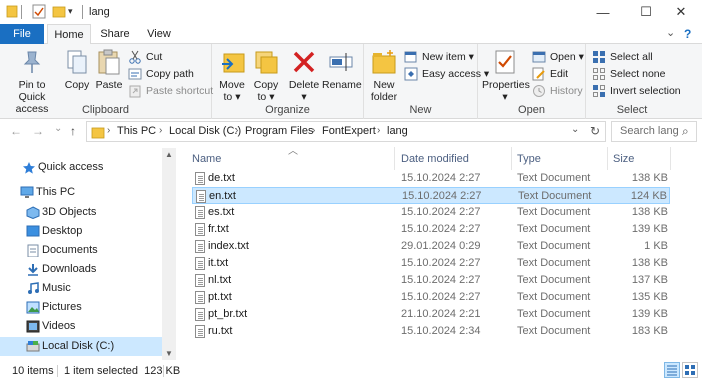  I want to click on column-header-name: Name, so click(206, 159).